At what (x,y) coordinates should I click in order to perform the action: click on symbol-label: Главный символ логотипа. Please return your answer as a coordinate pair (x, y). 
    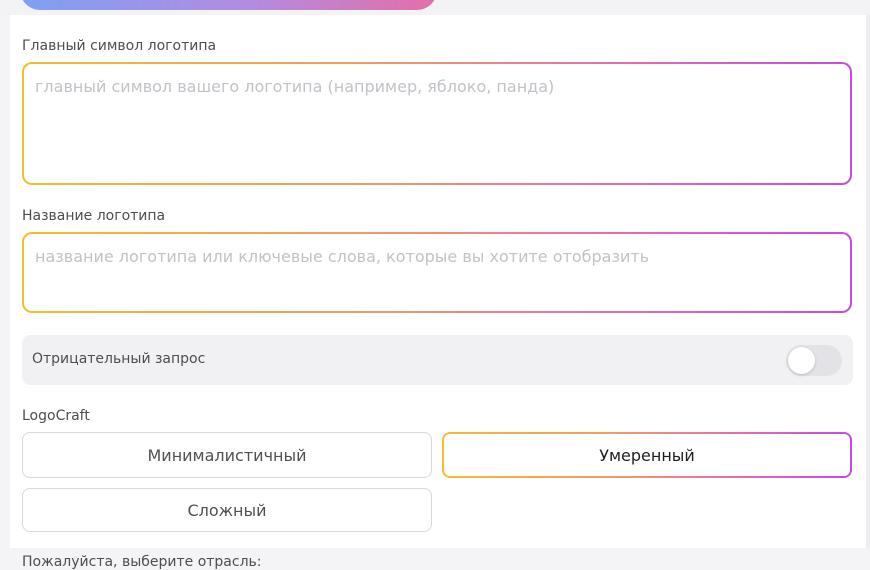
    Looking at the image, I should click on (119, 46).